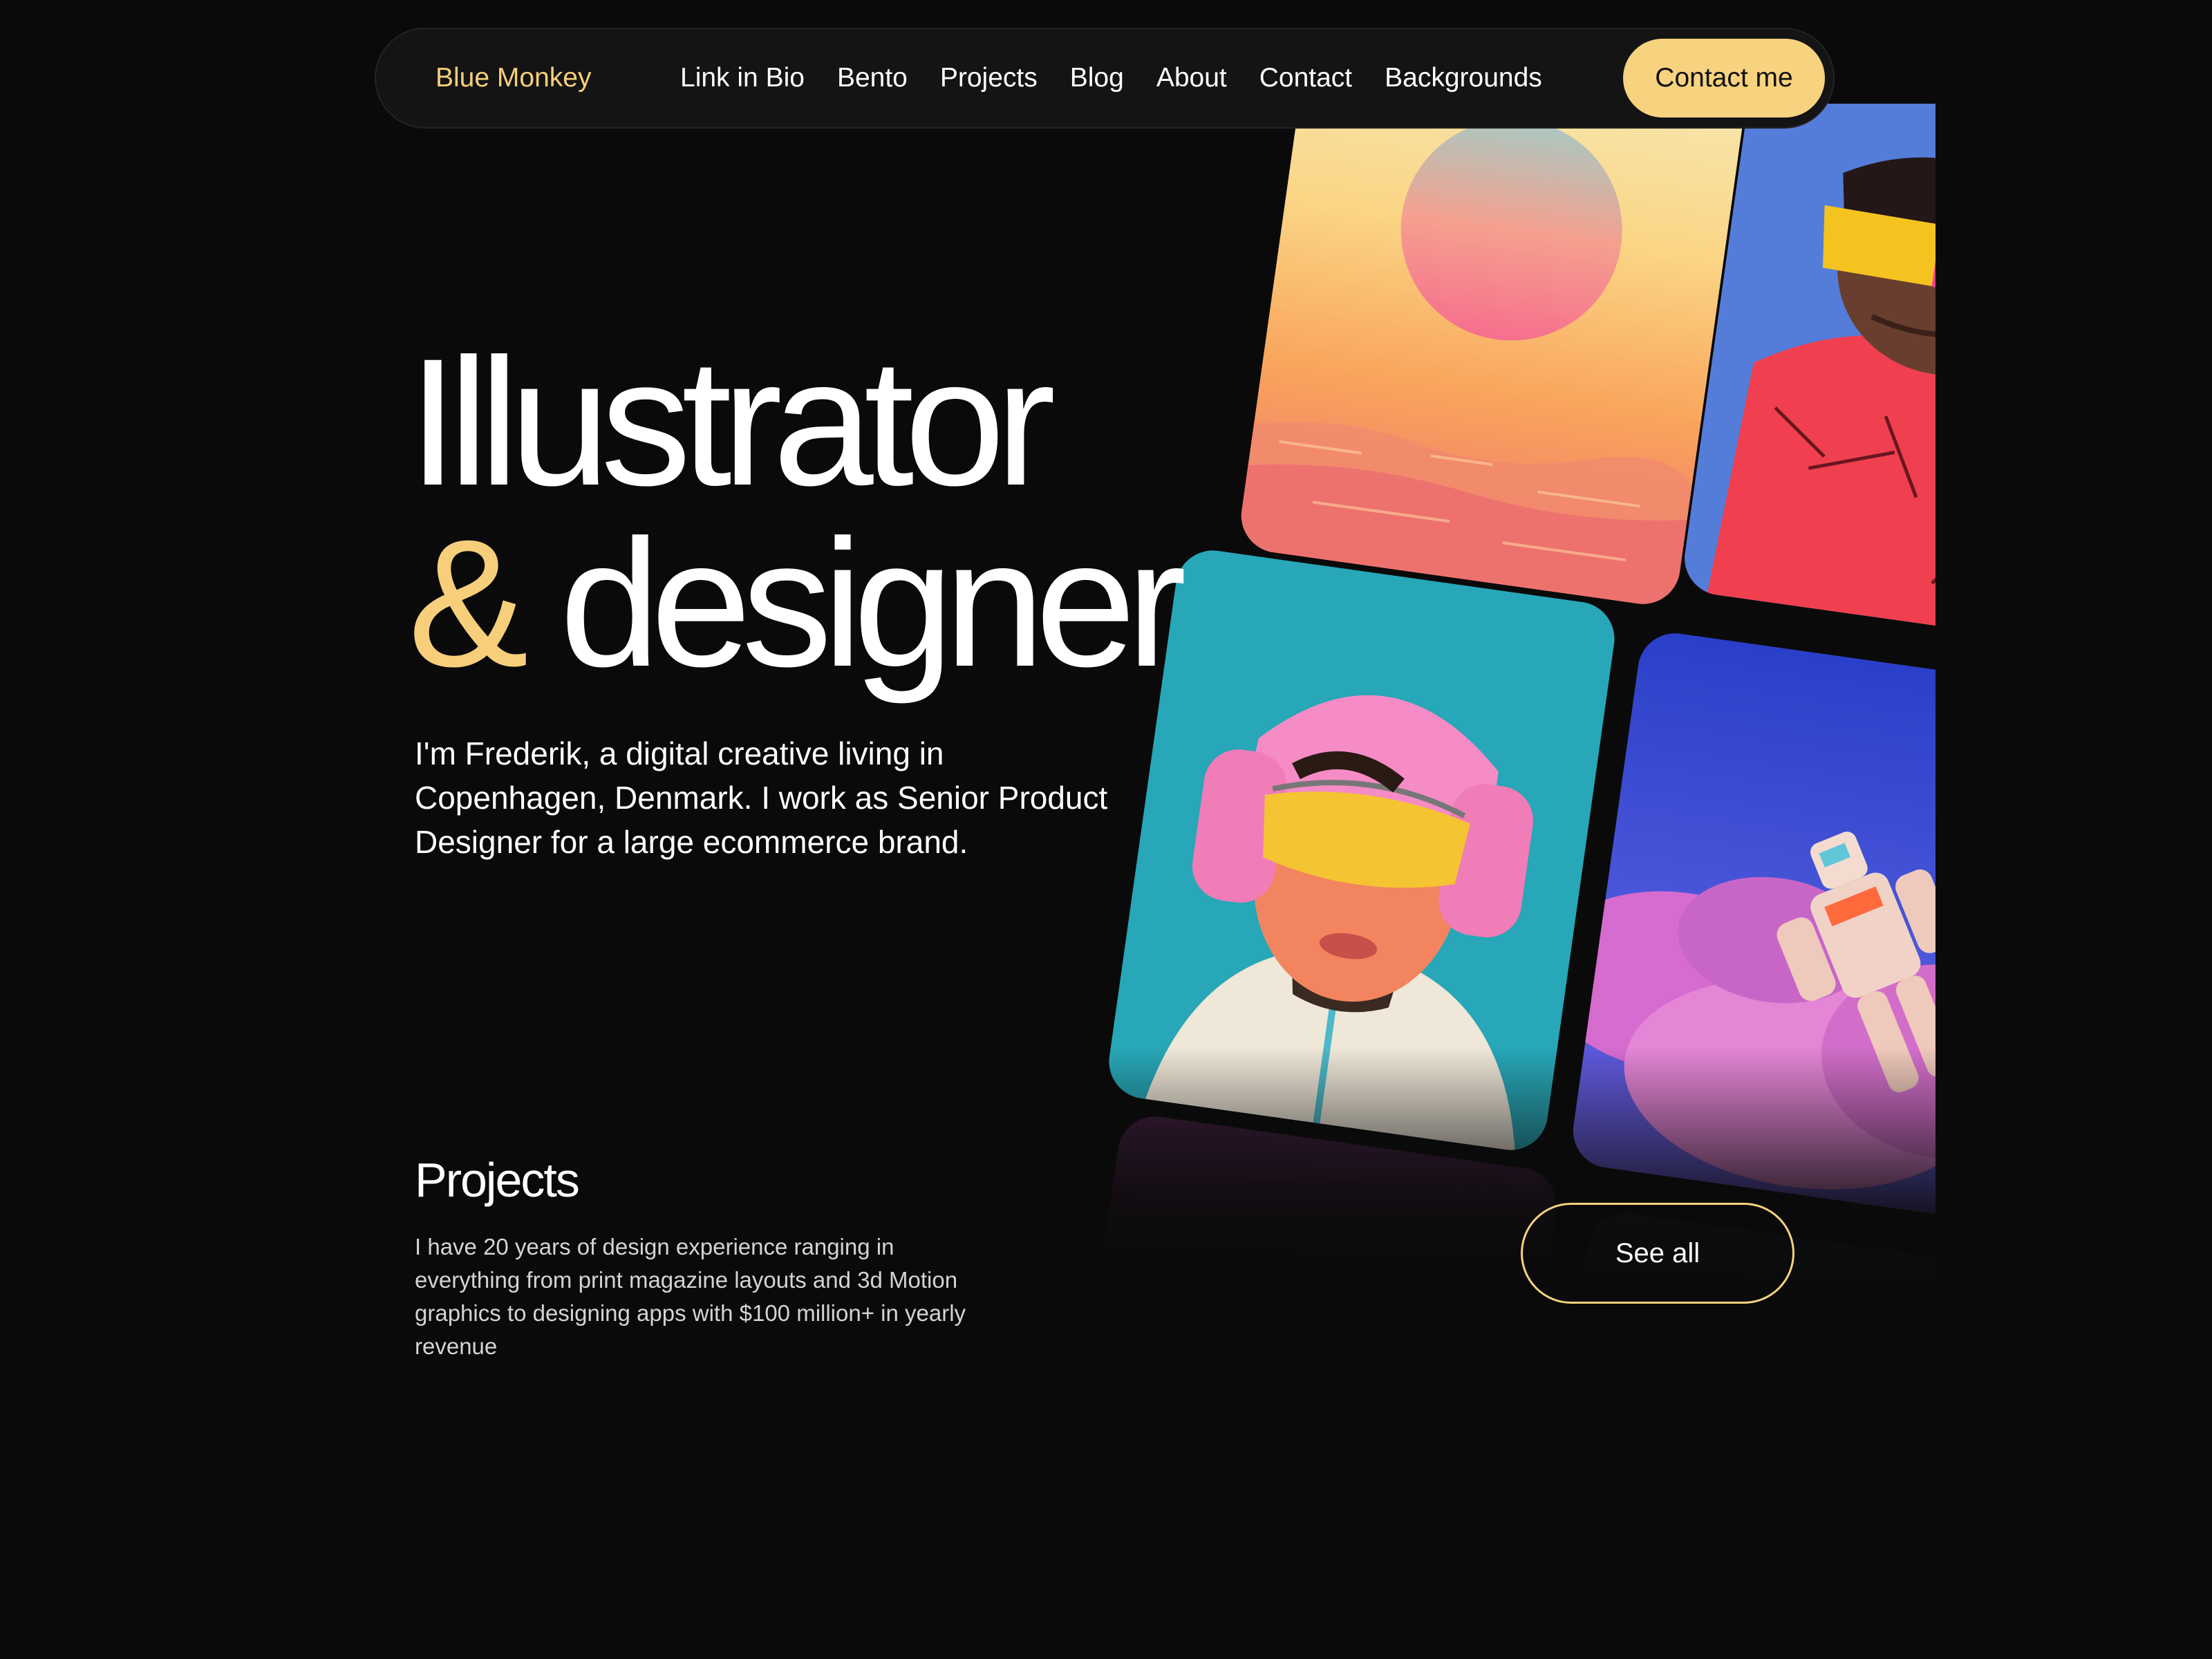  I want to click on floating-robot-image, so click(1752, 926).